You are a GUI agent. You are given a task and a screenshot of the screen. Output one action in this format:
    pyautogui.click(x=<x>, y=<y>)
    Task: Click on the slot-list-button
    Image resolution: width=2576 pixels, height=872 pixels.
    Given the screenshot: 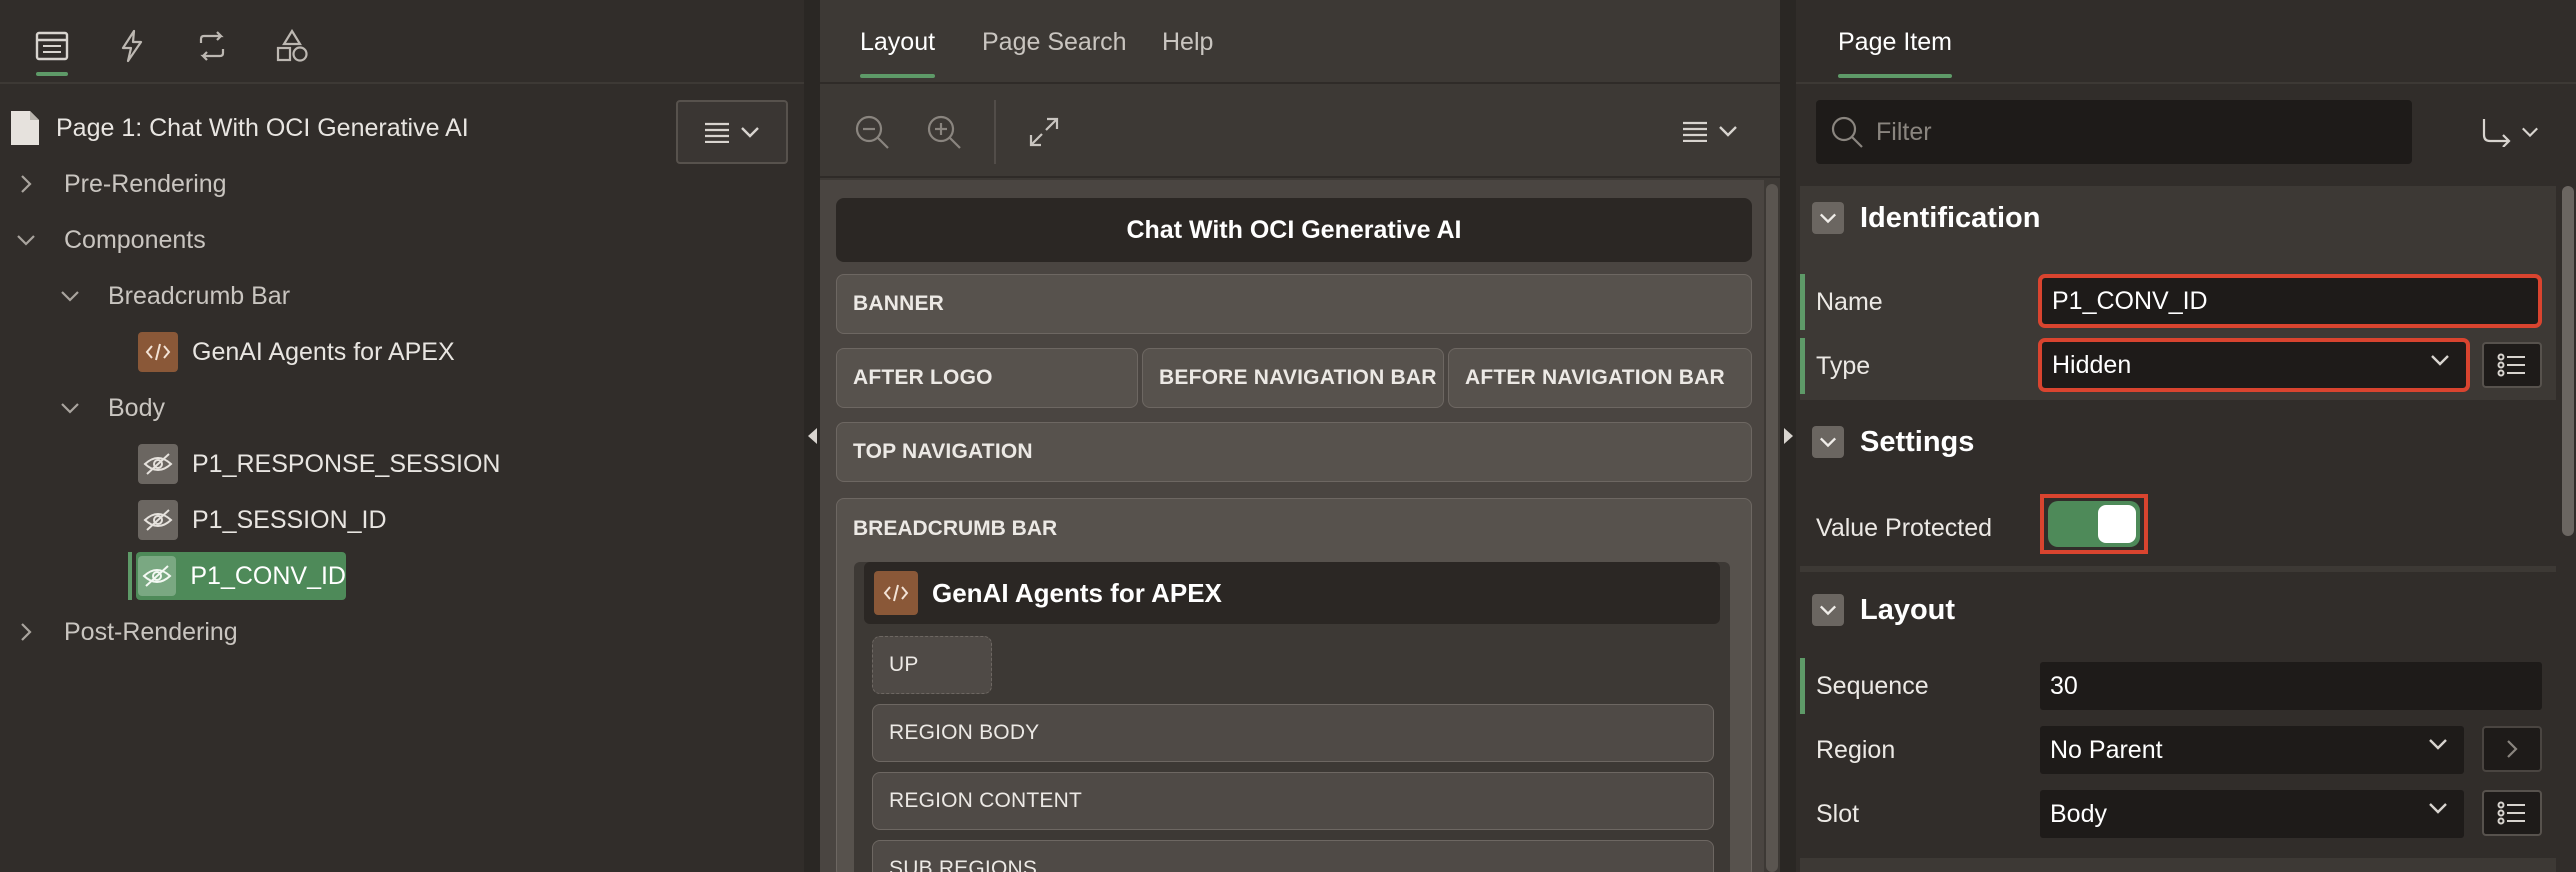 What is the action you would take?
    pyautogui.click(x=2512, y=813)
    